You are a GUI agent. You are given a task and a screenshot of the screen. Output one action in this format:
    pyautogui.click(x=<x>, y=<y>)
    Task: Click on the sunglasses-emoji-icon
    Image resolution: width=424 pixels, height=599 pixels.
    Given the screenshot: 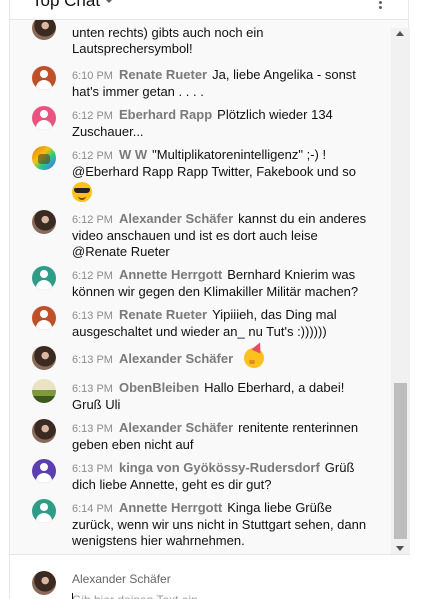 What is the action you would take?
    pyautogui.click(x=82, y=192)
    